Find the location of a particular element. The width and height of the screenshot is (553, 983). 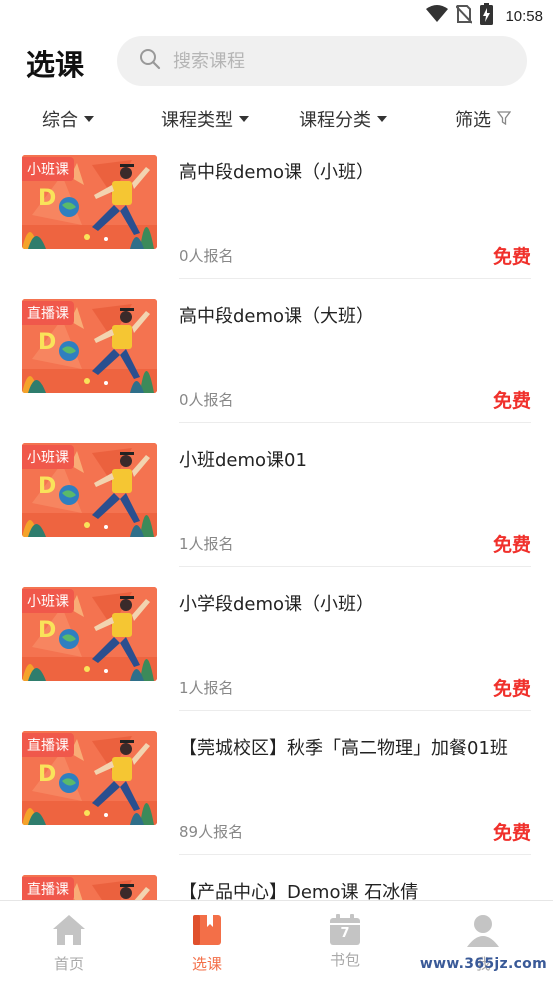

nav-home: 首页 is located at coordinates (69, 943).